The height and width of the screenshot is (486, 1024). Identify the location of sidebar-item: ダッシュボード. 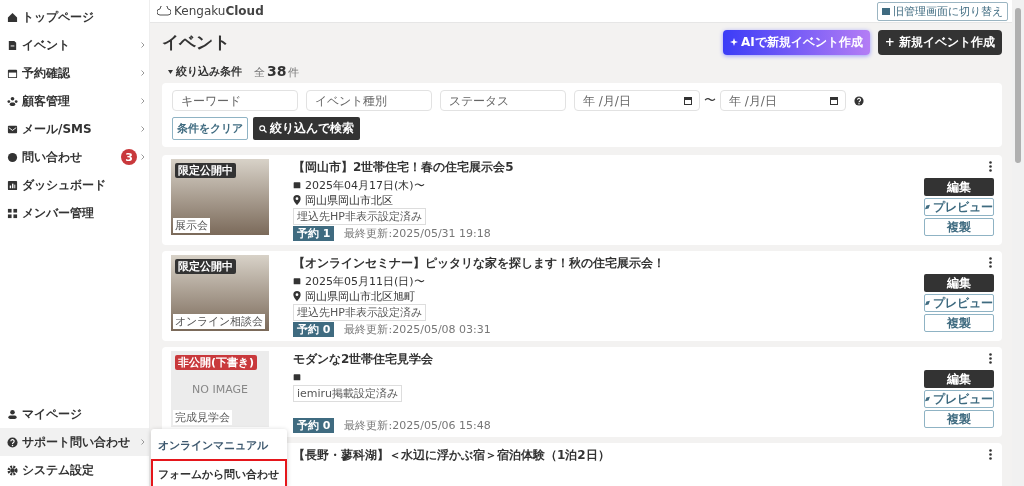
(74, 185).